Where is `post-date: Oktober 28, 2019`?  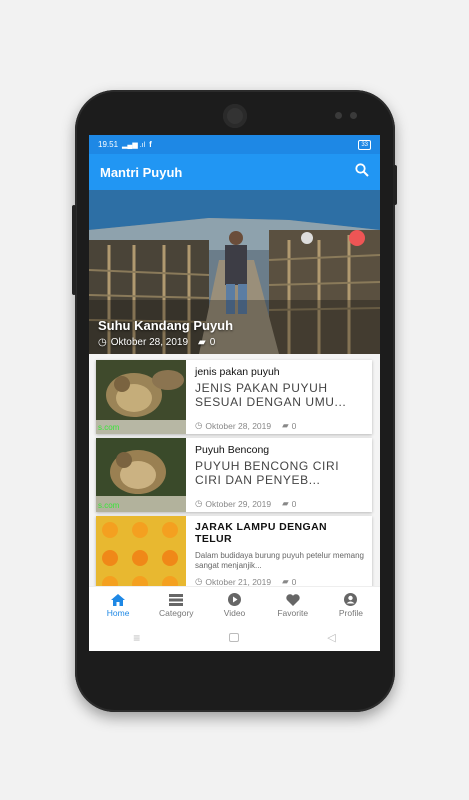
post-date: Oktober 28, 2019 is located at coordinates (238, 425).